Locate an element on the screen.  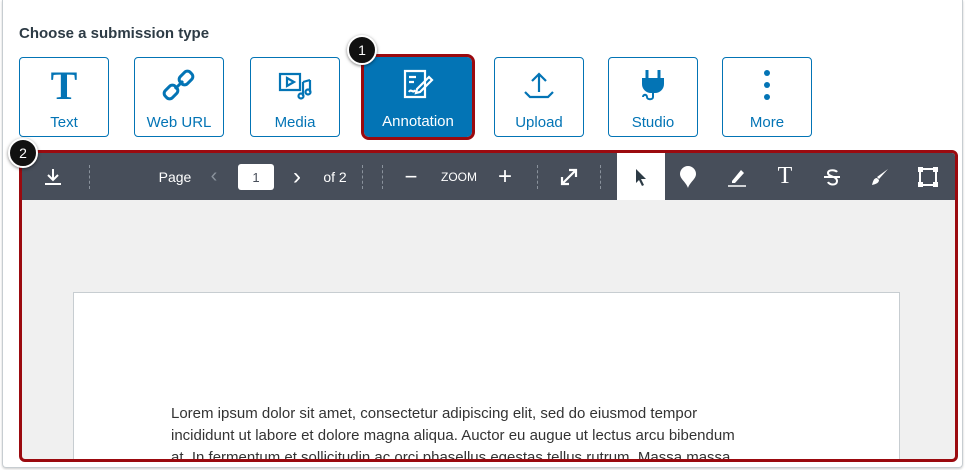
viewer-toolbar: Page ‹ 1 › of 2 − ZOOM + T is located at coordinates (488, 176).